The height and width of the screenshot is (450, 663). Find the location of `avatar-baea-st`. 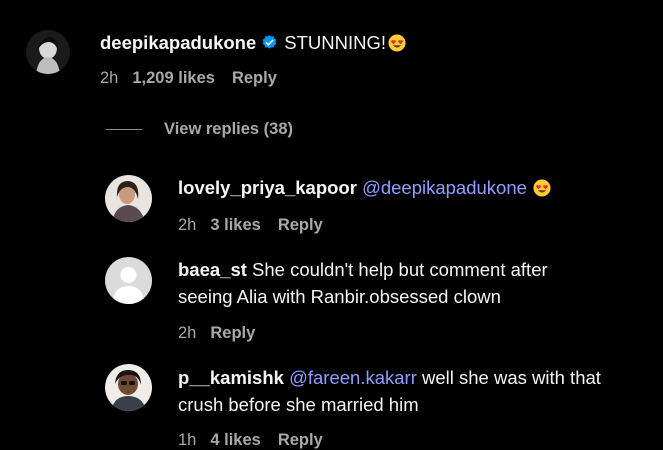

avatar-baea-st is located at coordinates (128, 280).